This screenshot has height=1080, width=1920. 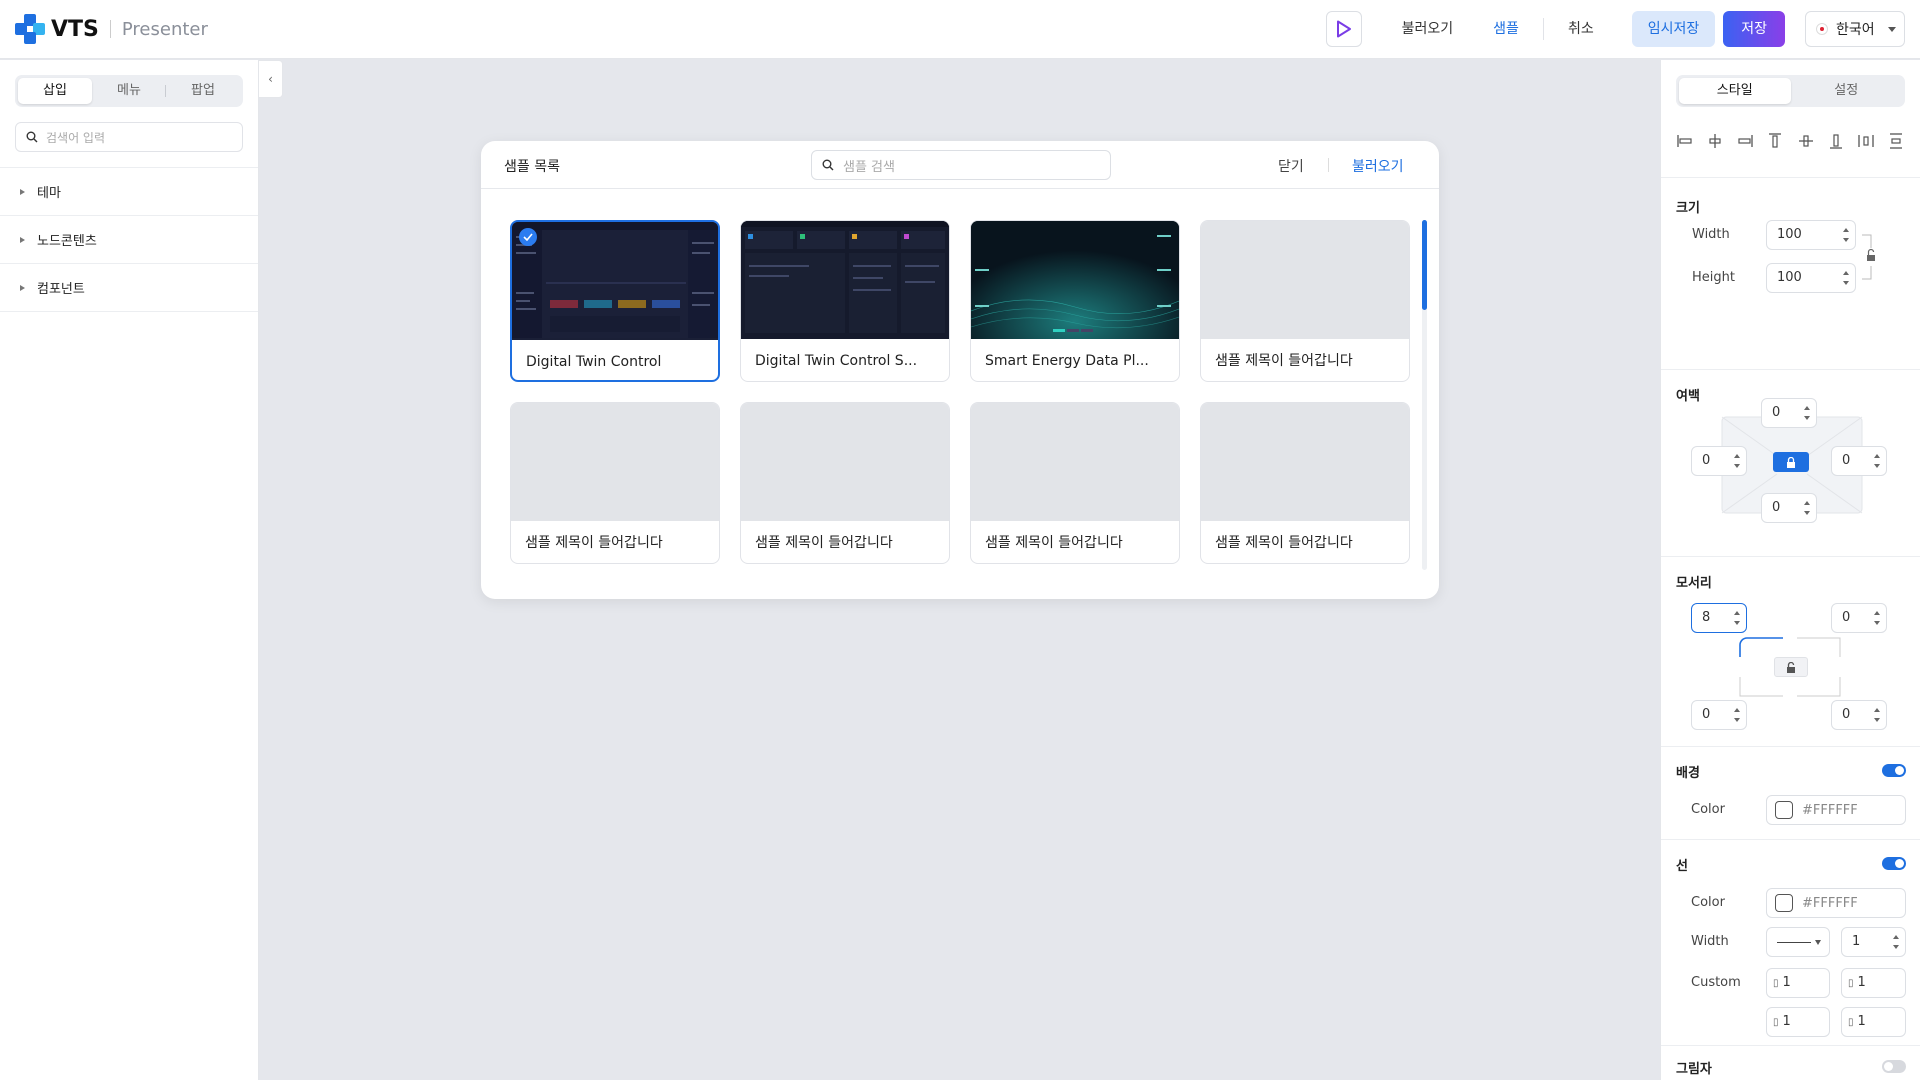 What do you see at coordinates (1789, 508) in the screenshot?
I see `padding-bottom-input: 0` at bounding box center [1789, 508].